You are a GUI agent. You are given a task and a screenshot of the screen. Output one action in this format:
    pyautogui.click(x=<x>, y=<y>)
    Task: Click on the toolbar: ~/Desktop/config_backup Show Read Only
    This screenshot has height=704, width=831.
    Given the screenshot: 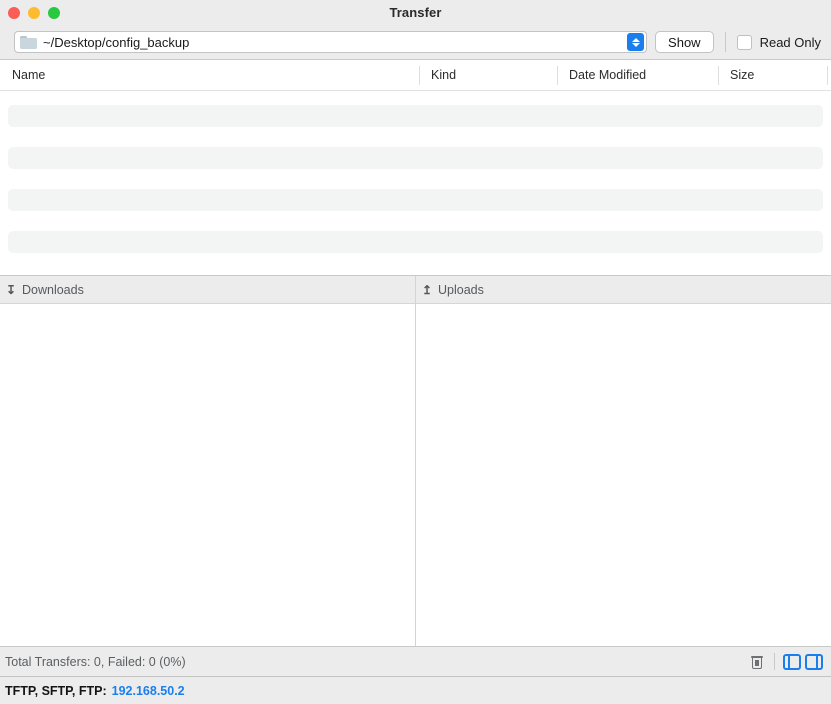 What is the action you would take?
    pyautogui.click(x=415, y=42)
    